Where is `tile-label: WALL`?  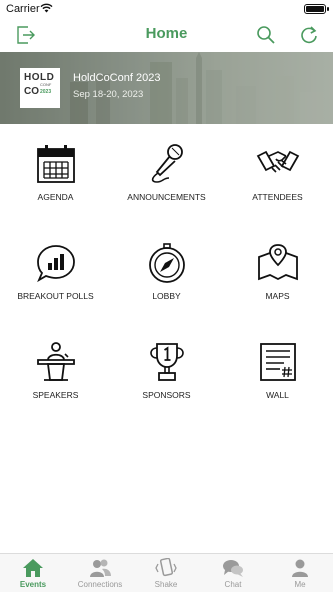
tile-label: WALL is located at coordinates (277, 395).